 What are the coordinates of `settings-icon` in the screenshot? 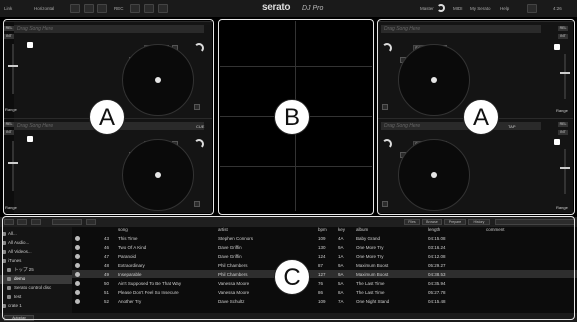 It's located at (532, 8).